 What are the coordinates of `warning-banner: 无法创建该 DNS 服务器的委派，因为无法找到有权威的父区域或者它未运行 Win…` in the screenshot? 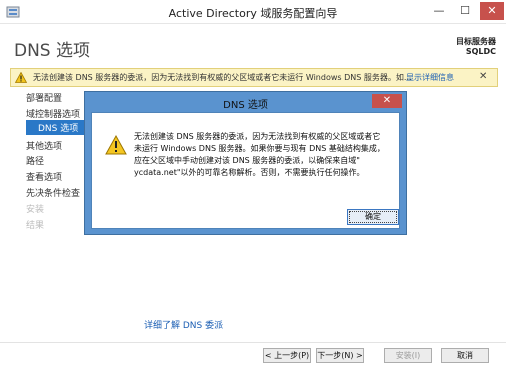 It's located at (254, 77).